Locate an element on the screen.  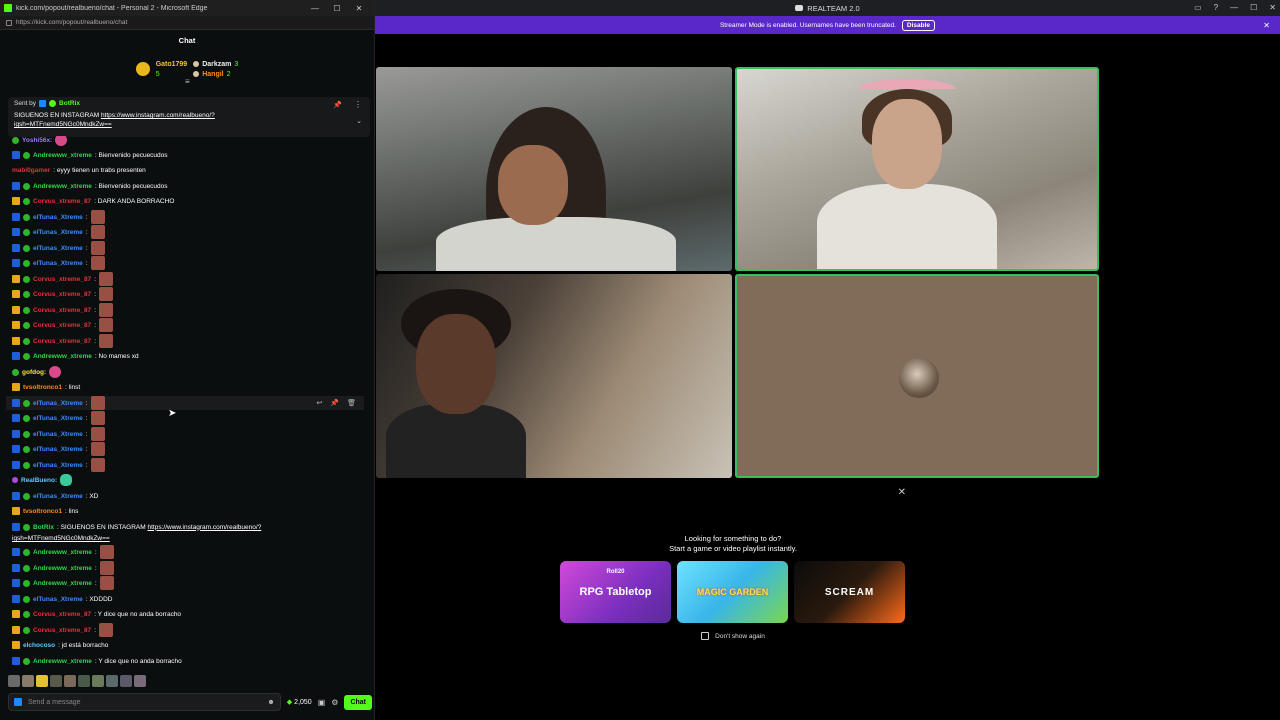
chat-username: gofdog: is located at coordinates (34, 372).